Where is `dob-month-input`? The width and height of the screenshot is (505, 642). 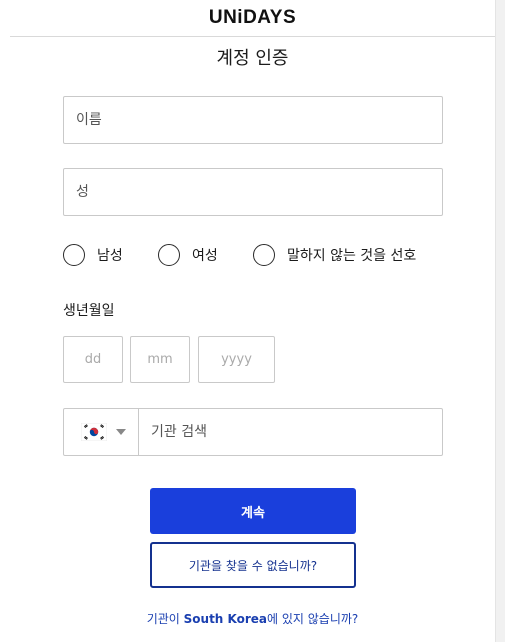
dob-month-input is located at coordinates (160, 359).